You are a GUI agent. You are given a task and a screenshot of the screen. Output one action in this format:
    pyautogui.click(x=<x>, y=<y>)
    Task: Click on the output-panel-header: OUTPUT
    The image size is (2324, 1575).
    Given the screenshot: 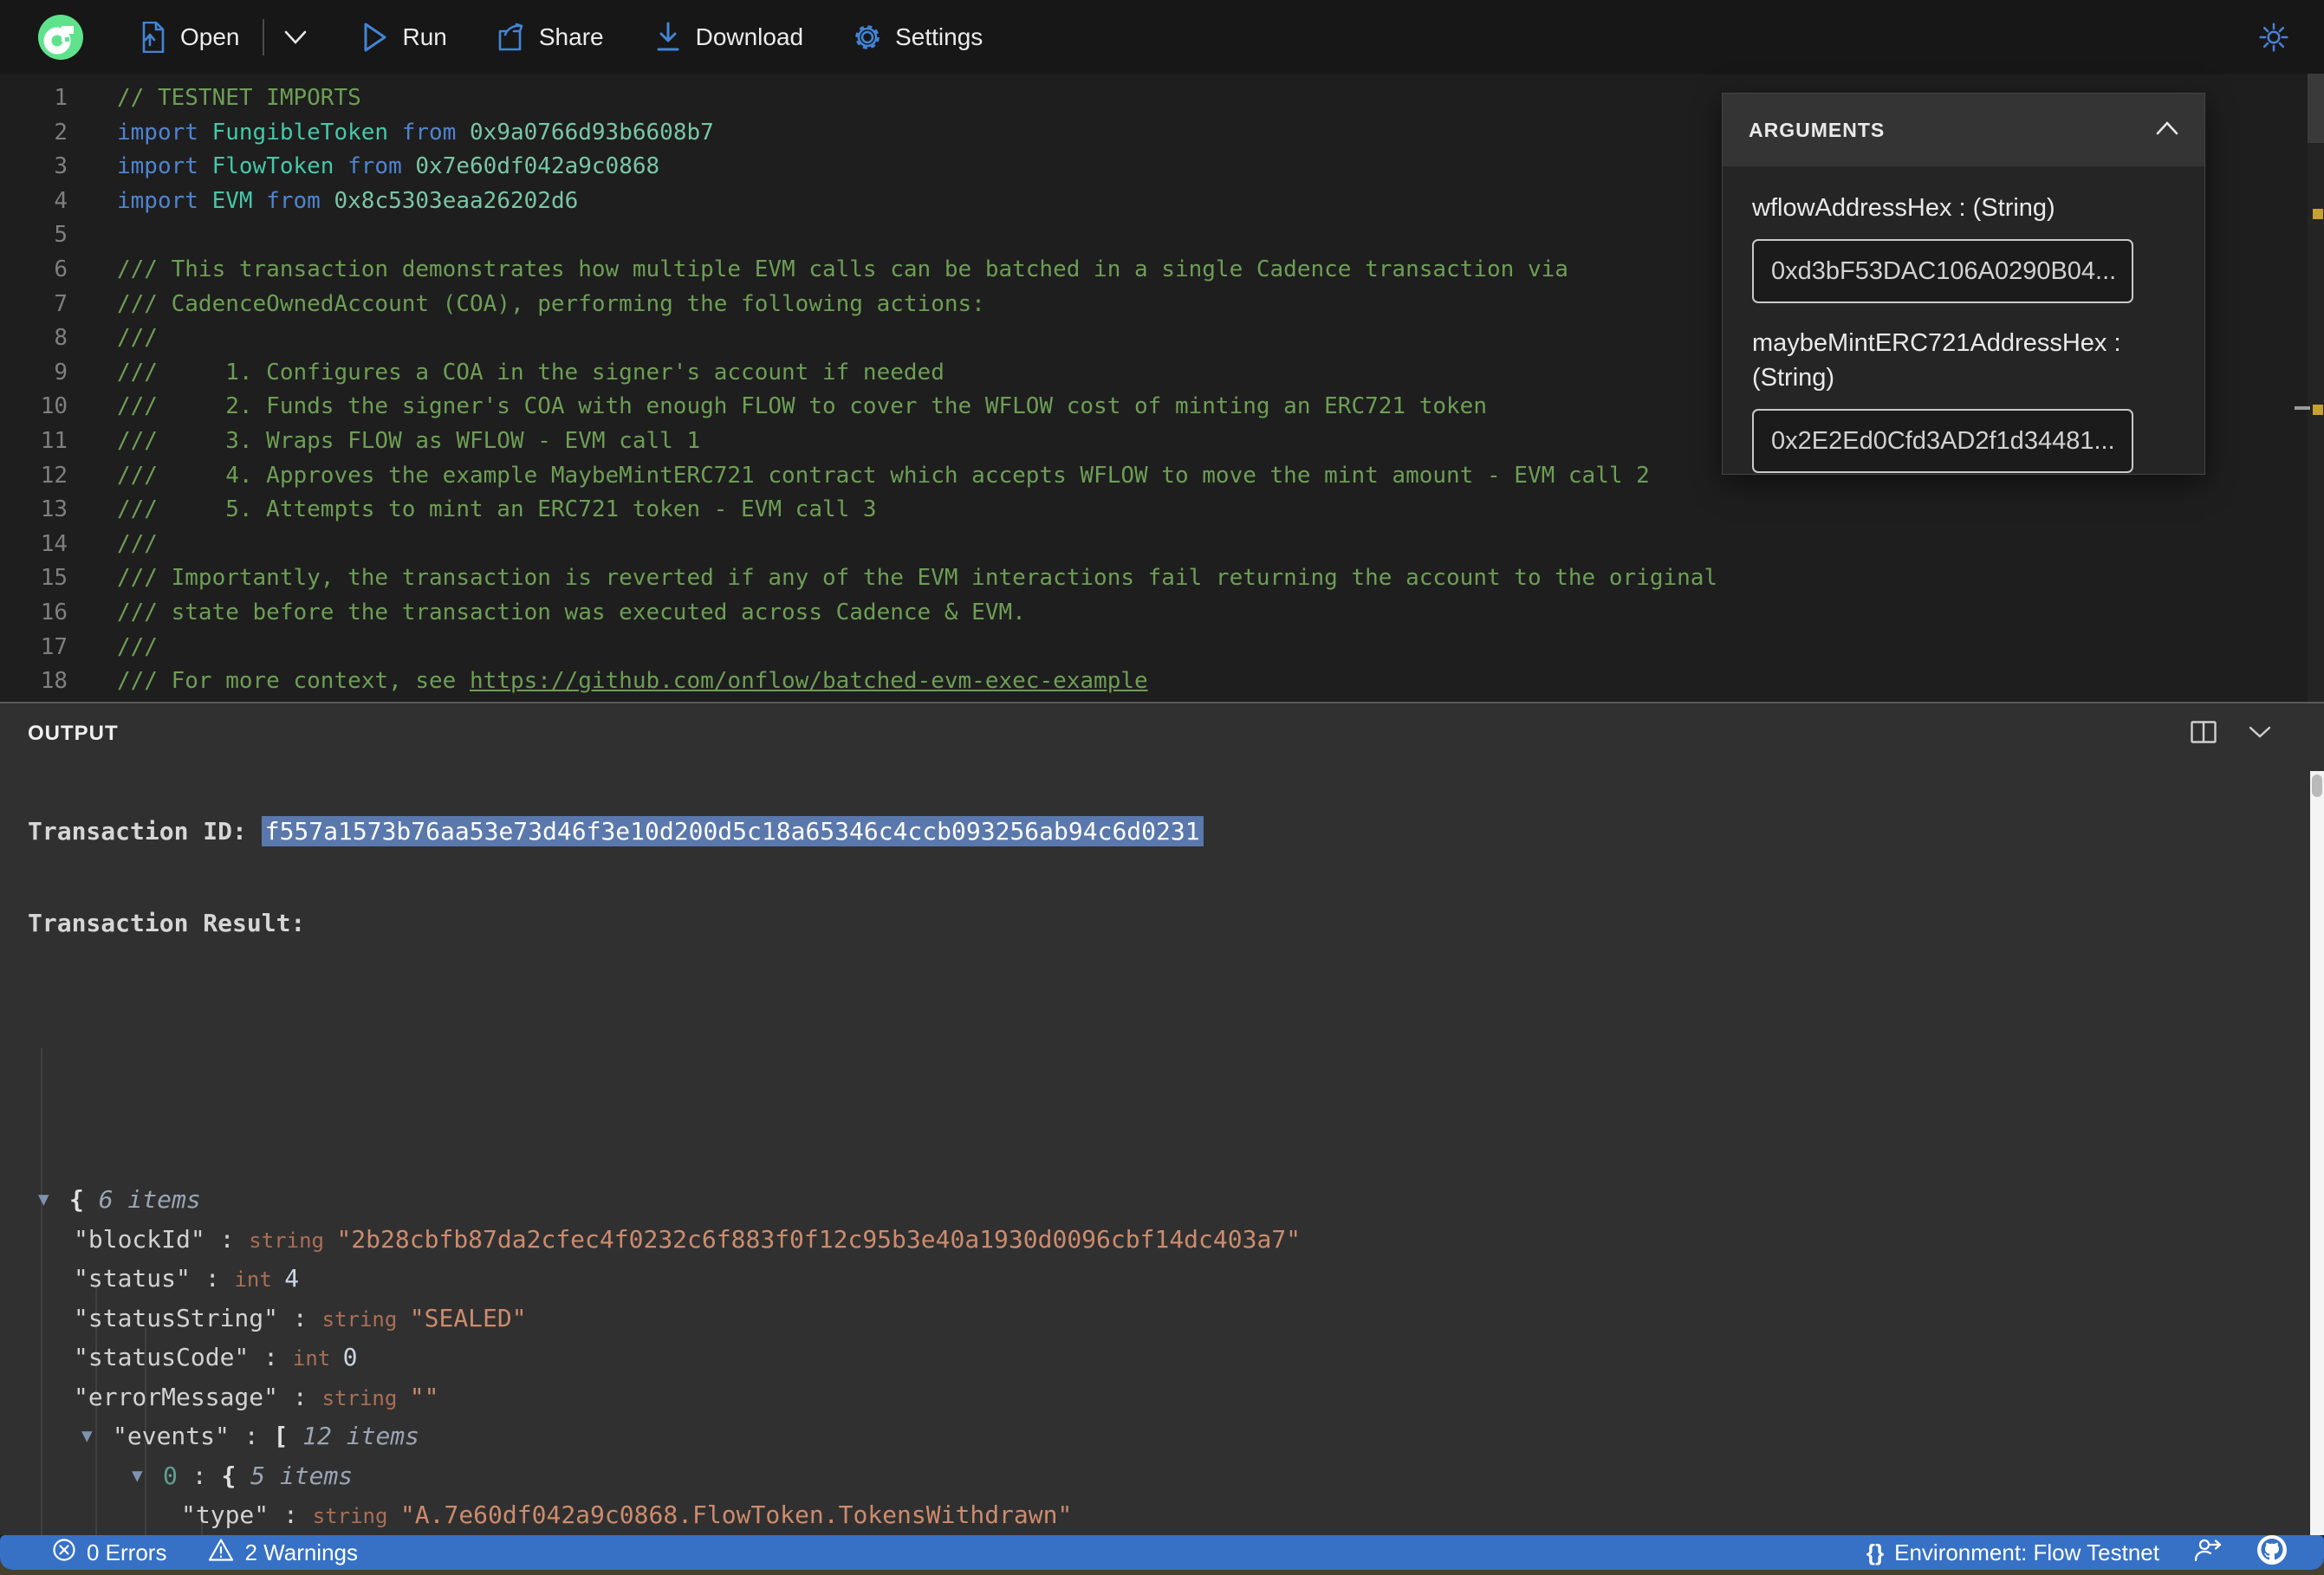 What is the action you would take?
    pyautogui.click(x=1162, y=733)
    